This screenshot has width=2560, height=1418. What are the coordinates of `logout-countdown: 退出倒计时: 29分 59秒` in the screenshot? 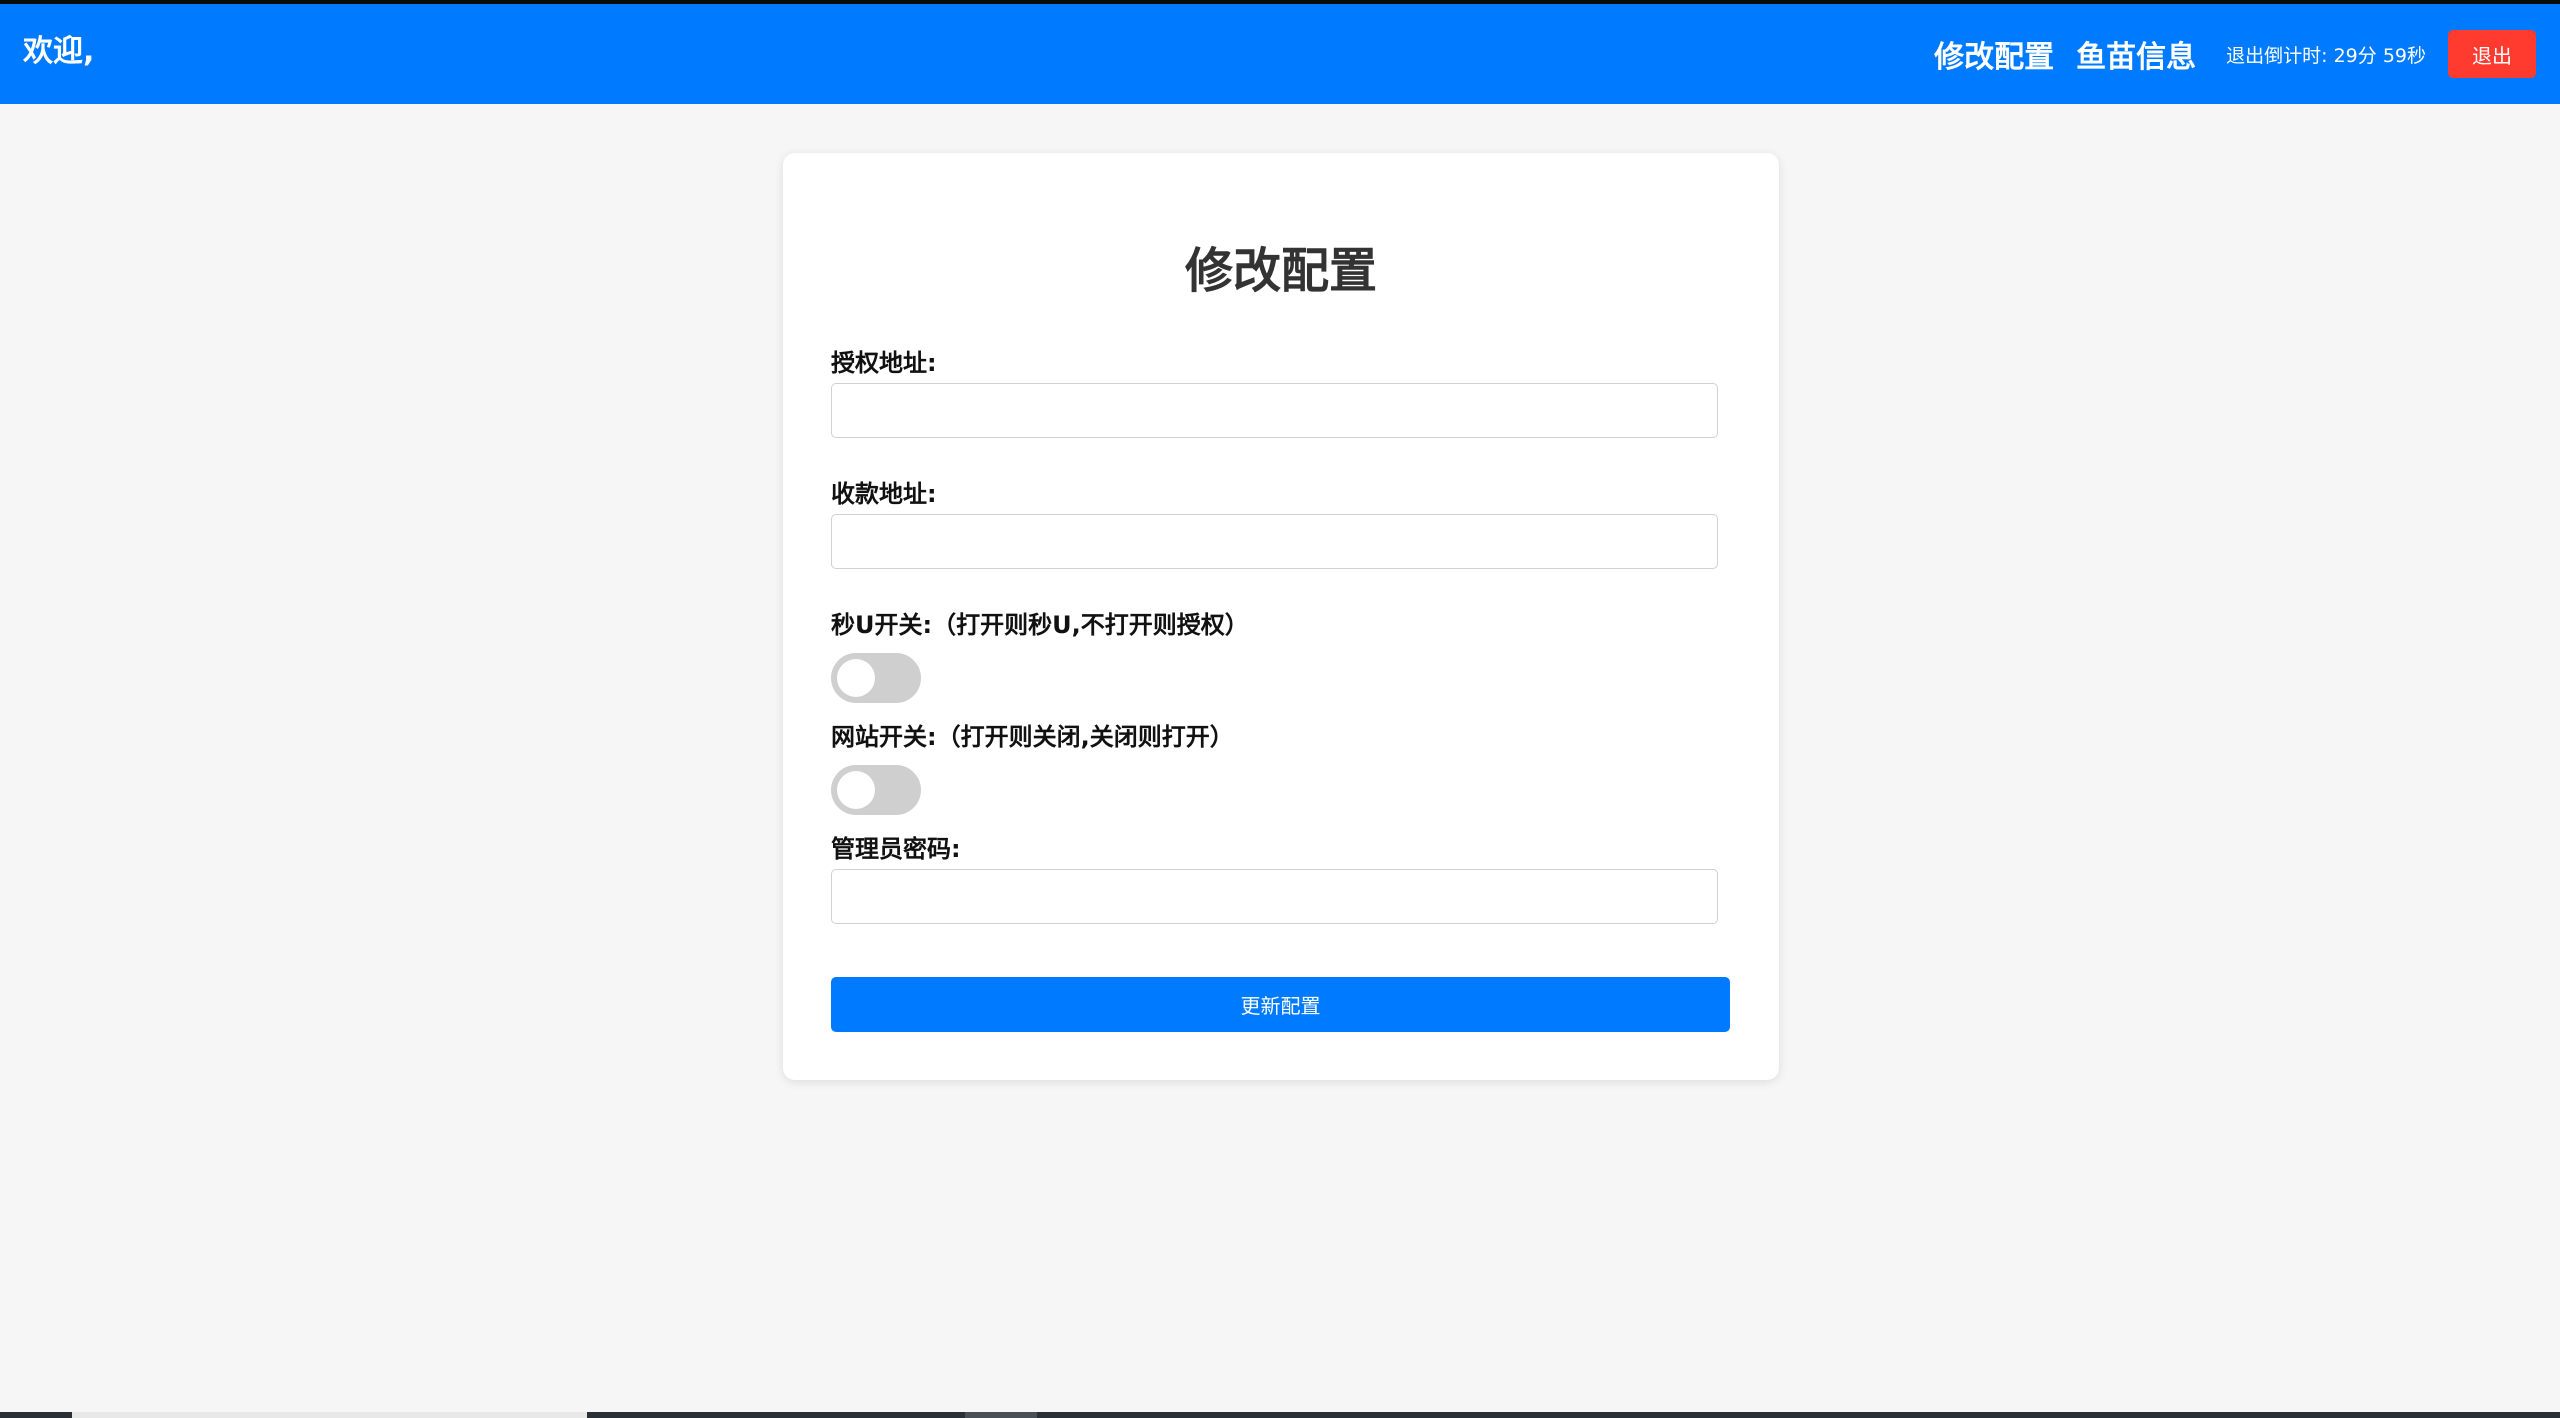 It's located at (2326, 55).